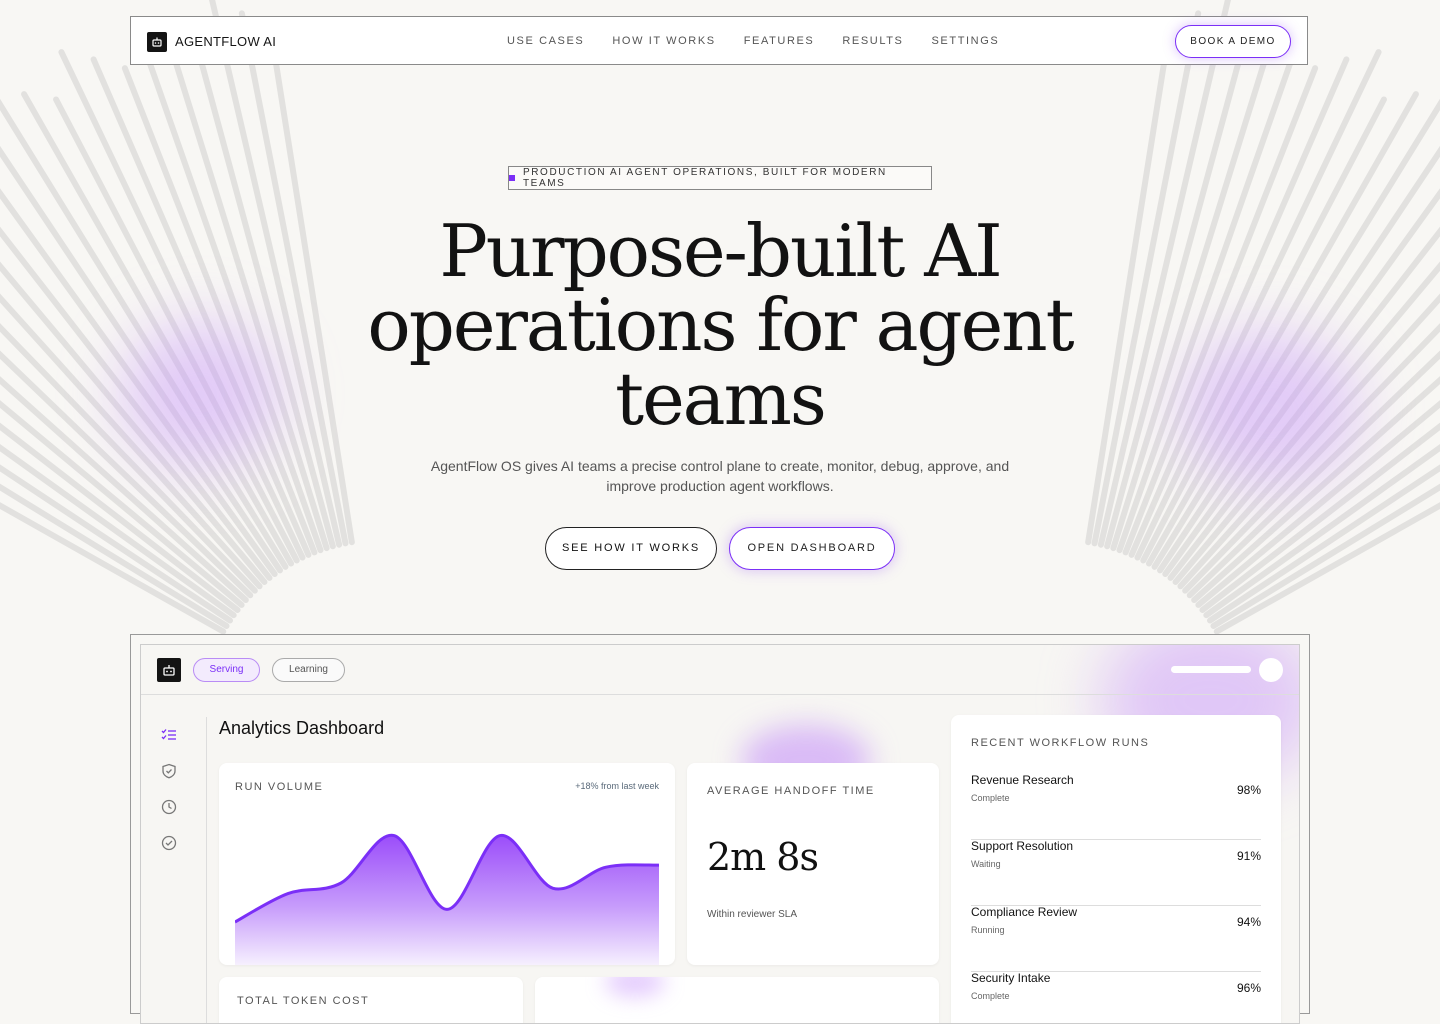 This screenshot has width=1440, height=1024. Describe the element at coordinates (1022, 846) in the screenshot. I see `run-name: Support Resolution` at that location.